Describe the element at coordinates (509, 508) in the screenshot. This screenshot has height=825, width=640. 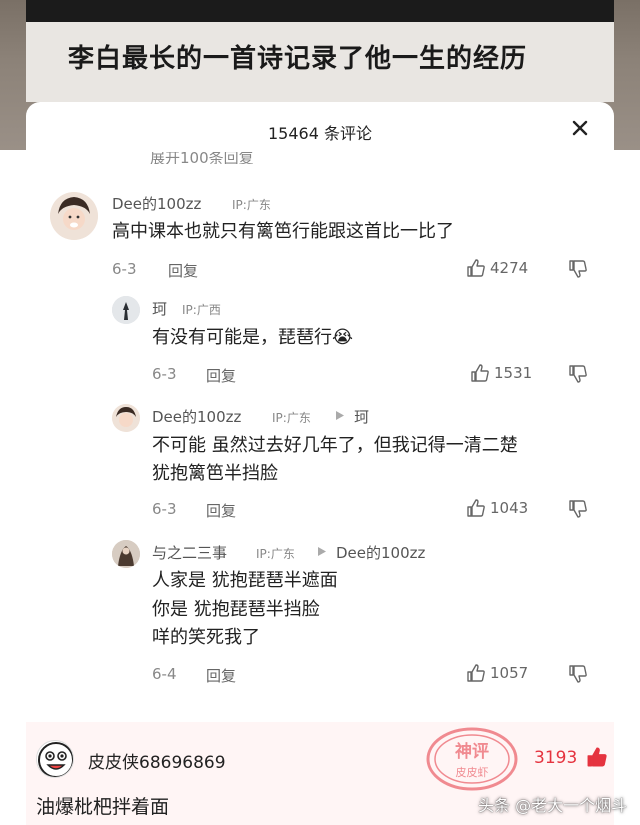
I see `like-count: 1043` at that location.